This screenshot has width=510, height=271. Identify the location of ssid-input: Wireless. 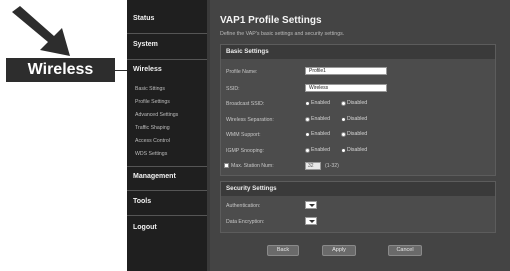
(346, 88).